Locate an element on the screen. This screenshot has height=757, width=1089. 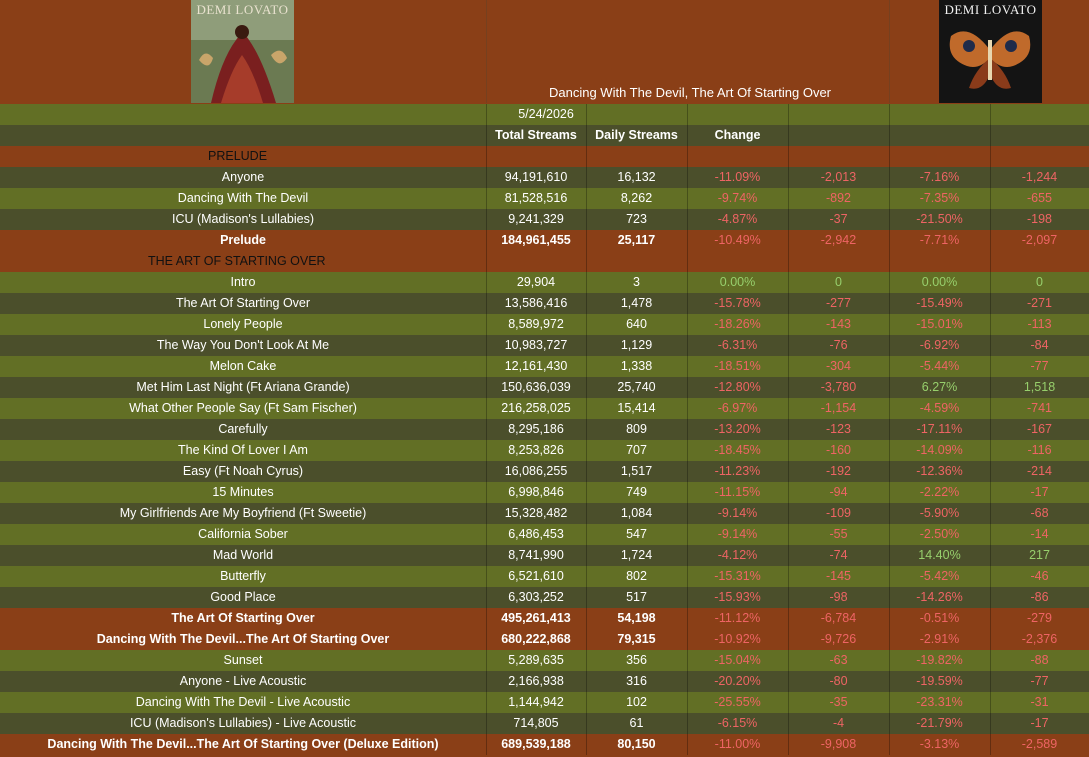
track-d2-value: -655 is located at coordinates (1039, 198).